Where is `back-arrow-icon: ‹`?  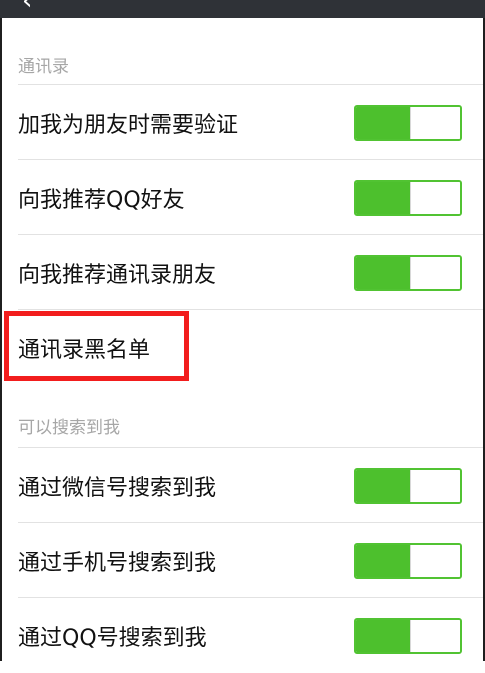
back-arrow-icon: ‹ is located at coordinates (27, 7).